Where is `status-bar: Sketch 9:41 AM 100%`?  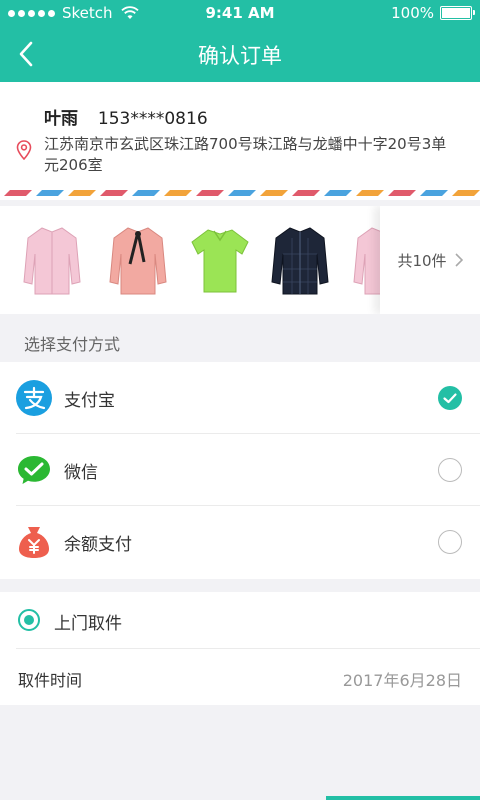
status-bar: Sketch 9:41 AM 100% is located at coordinates (240, 14).